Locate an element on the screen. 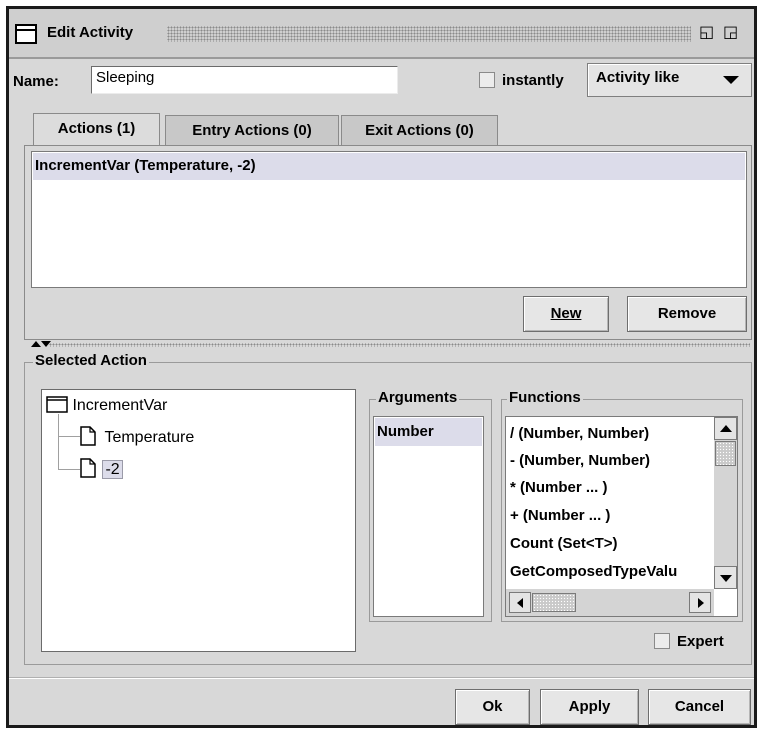 The height and width of the screenshot is (736, 763). scroll-down-button is located at coordinates (725, 577).